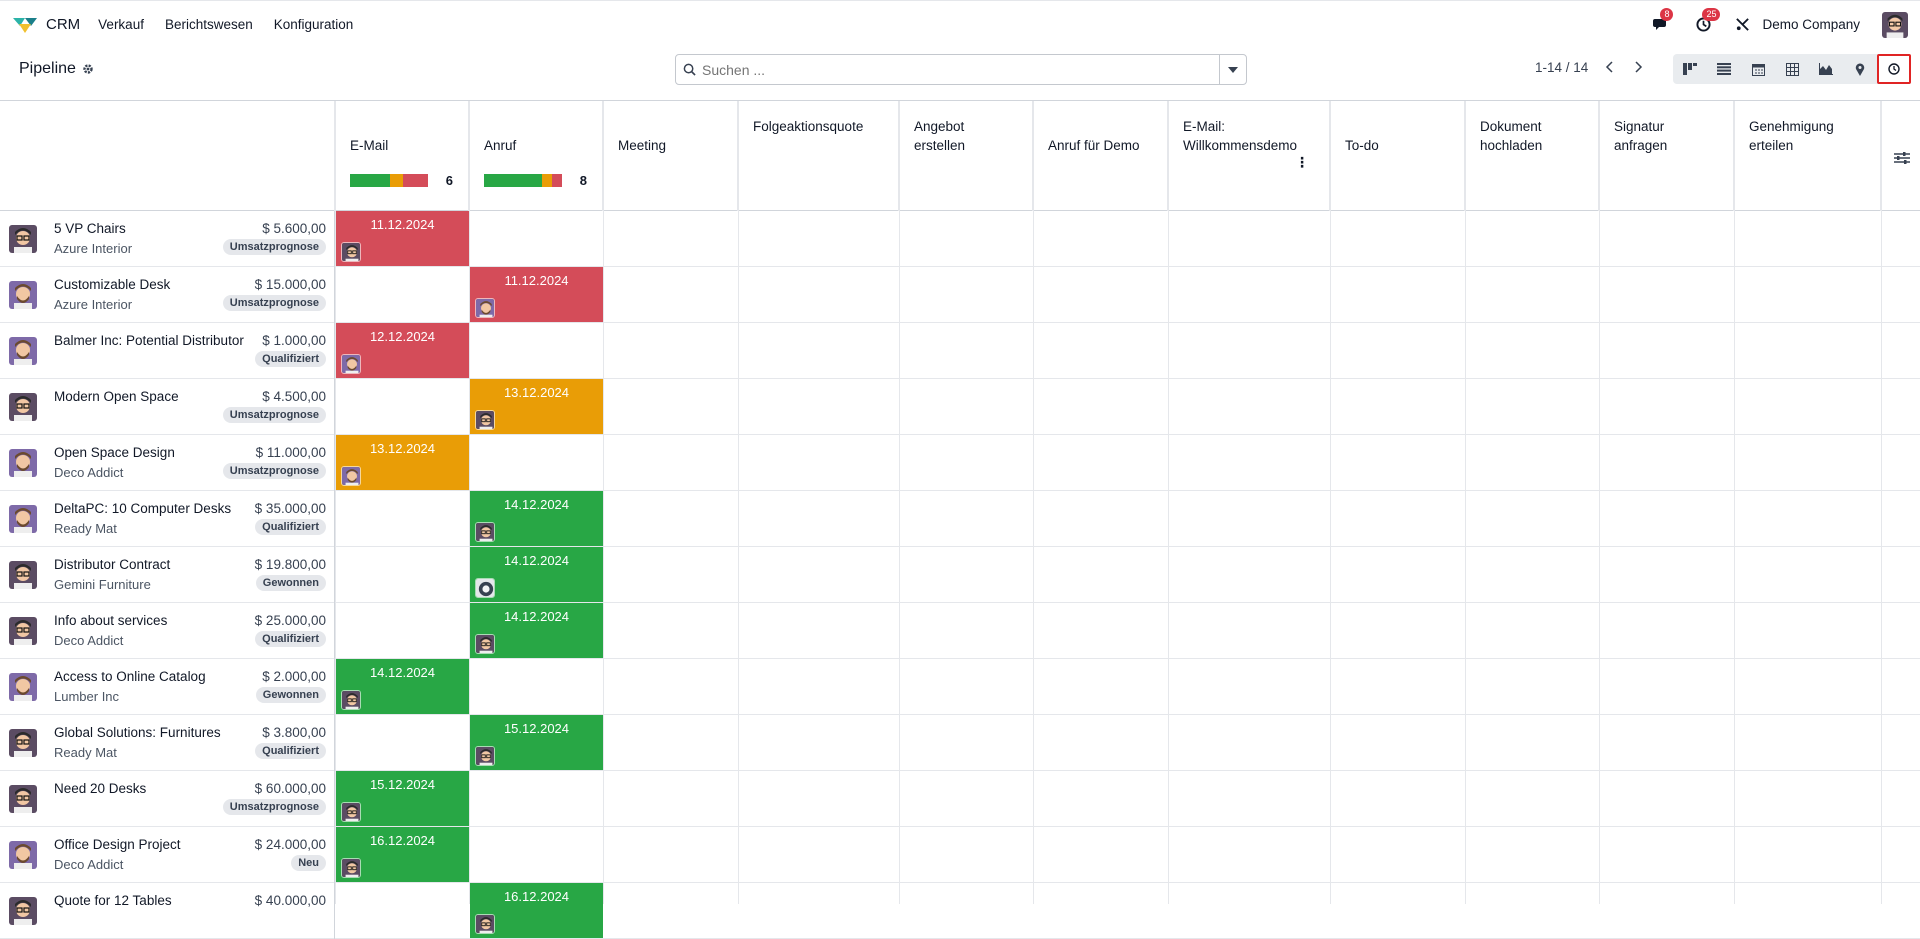 Image resolution: width=1920 pixels, height=939 pixels. I want to click on lead-amount: $ 5.600,00, so click(294, 228).